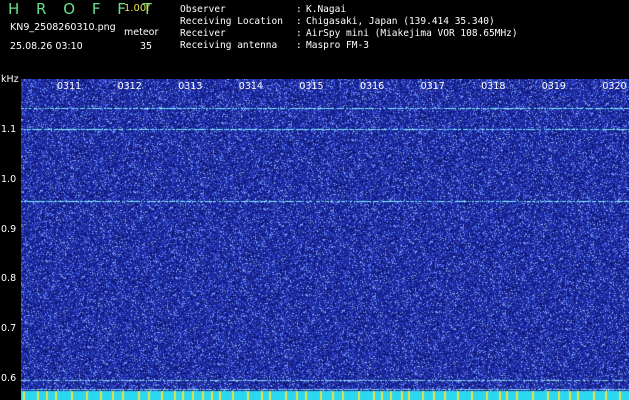 The width and height of the screenshot is (629, 400). I want to click on x-tick-label: 0311, so click(69, 86).